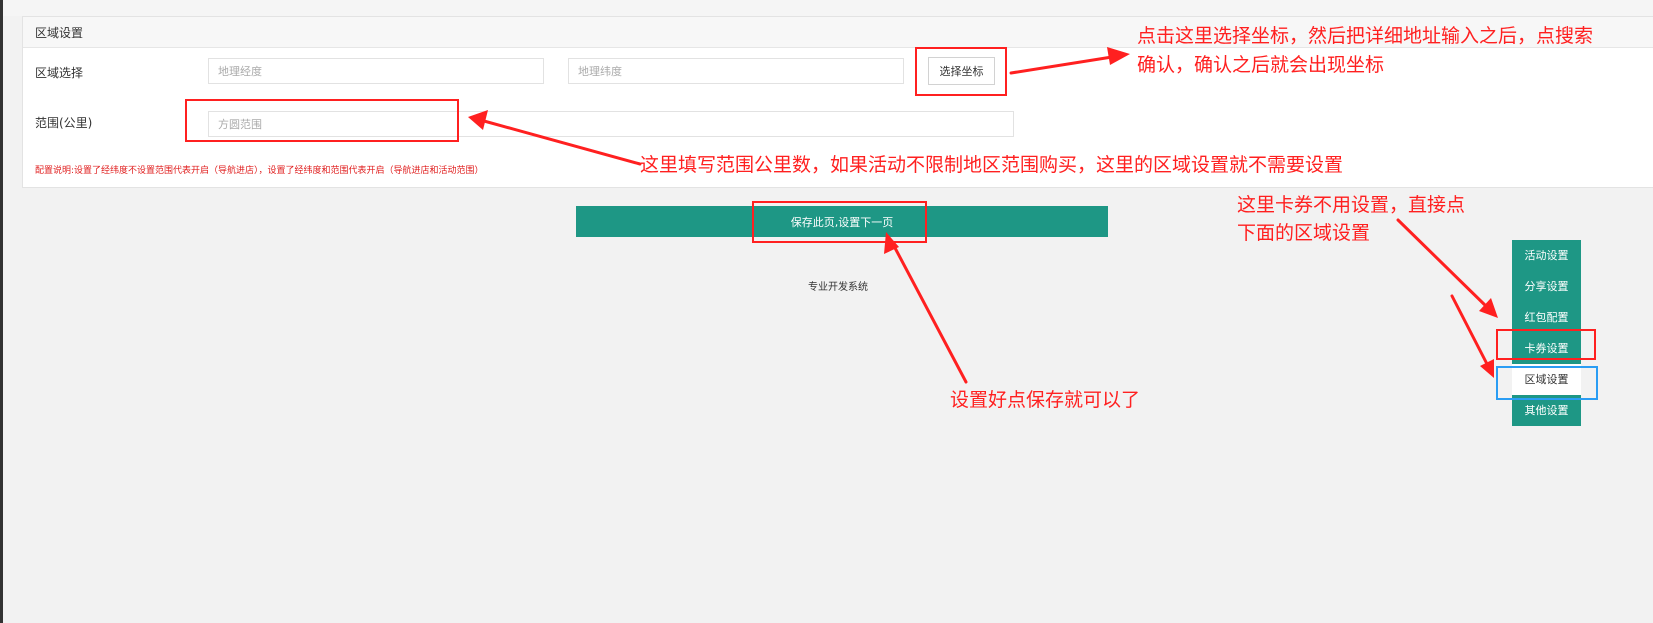  What do you see at coordinates (1546, 317) in the screenshot?
I see `side-nav-red-packet-config: 红包配置` at bounding box center [1546, 317].